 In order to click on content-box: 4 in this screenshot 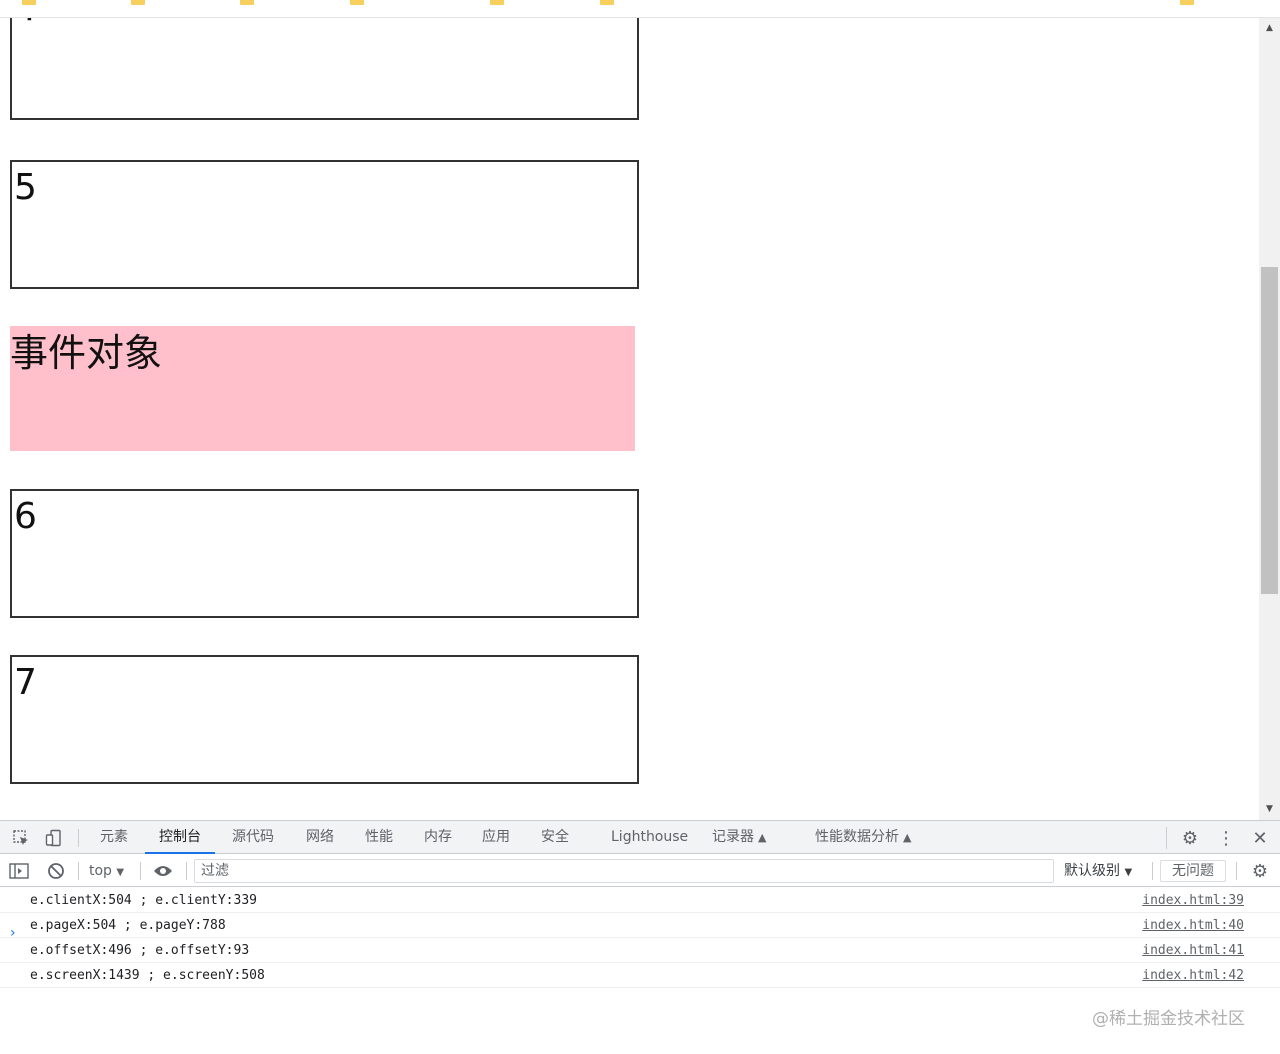, I will do `click(324, 69)`.